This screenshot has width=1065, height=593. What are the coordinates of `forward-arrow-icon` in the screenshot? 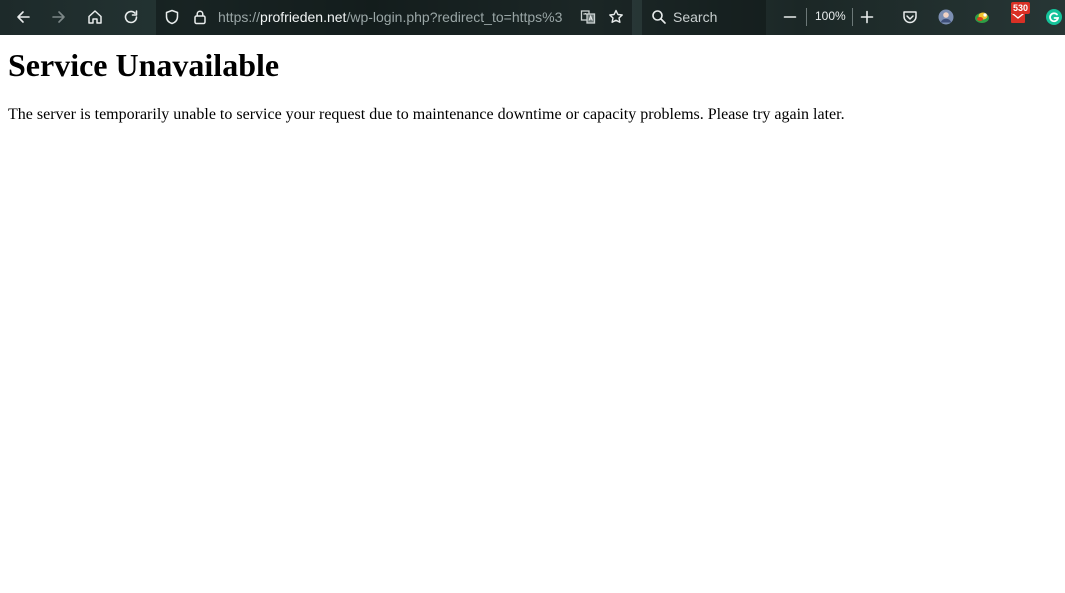 It's located at (59, 17).